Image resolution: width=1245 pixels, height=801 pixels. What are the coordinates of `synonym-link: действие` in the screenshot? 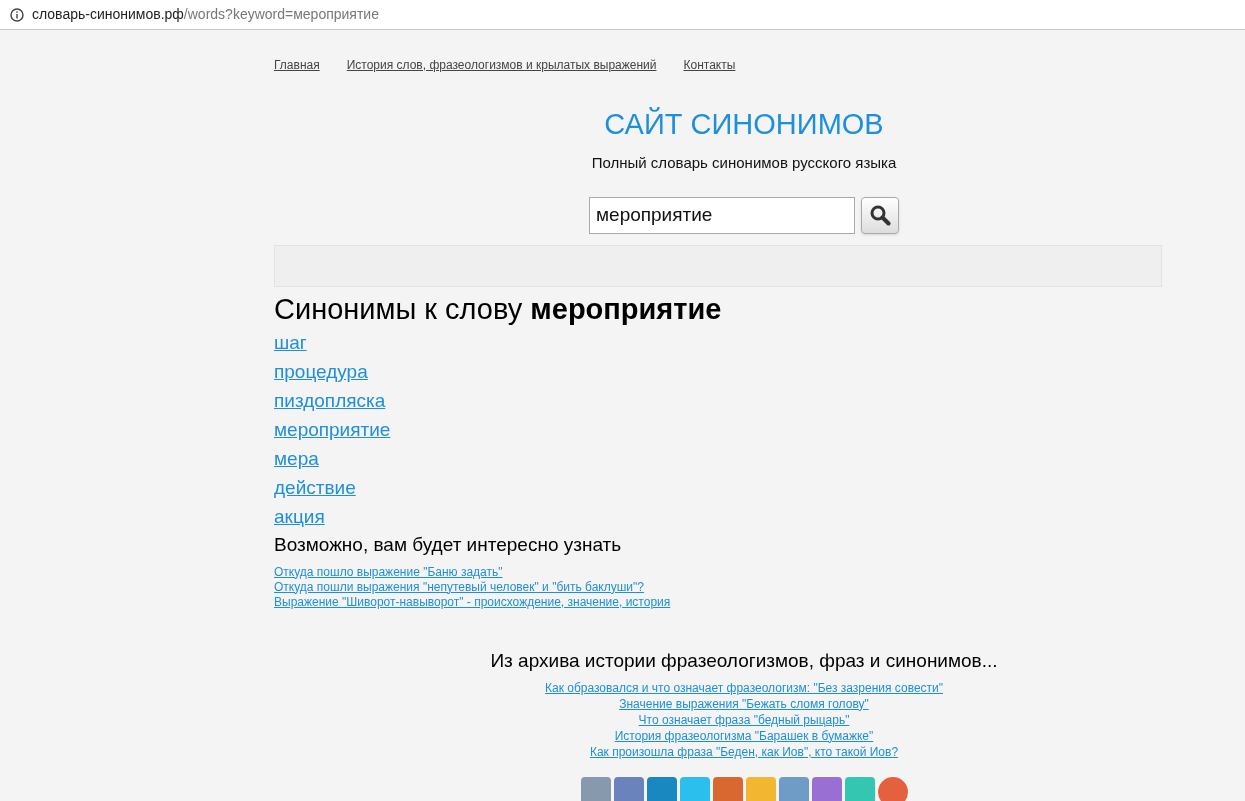 It's located at (315, 487).